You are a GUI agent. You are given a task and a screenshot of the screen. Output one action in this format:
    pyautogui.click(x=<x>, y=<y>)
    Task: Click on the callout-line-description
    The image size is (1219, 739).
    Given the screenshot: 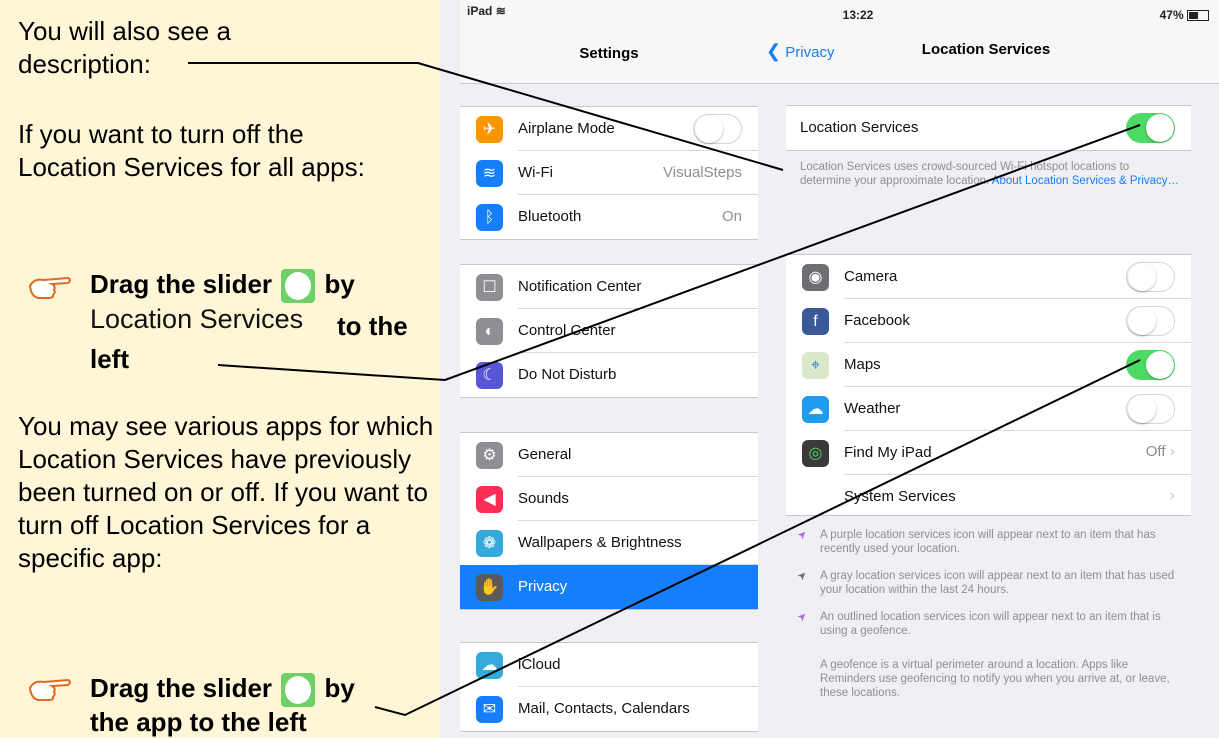 What is the action you would take?
    pyautogui.click(x=486, y=116)
    